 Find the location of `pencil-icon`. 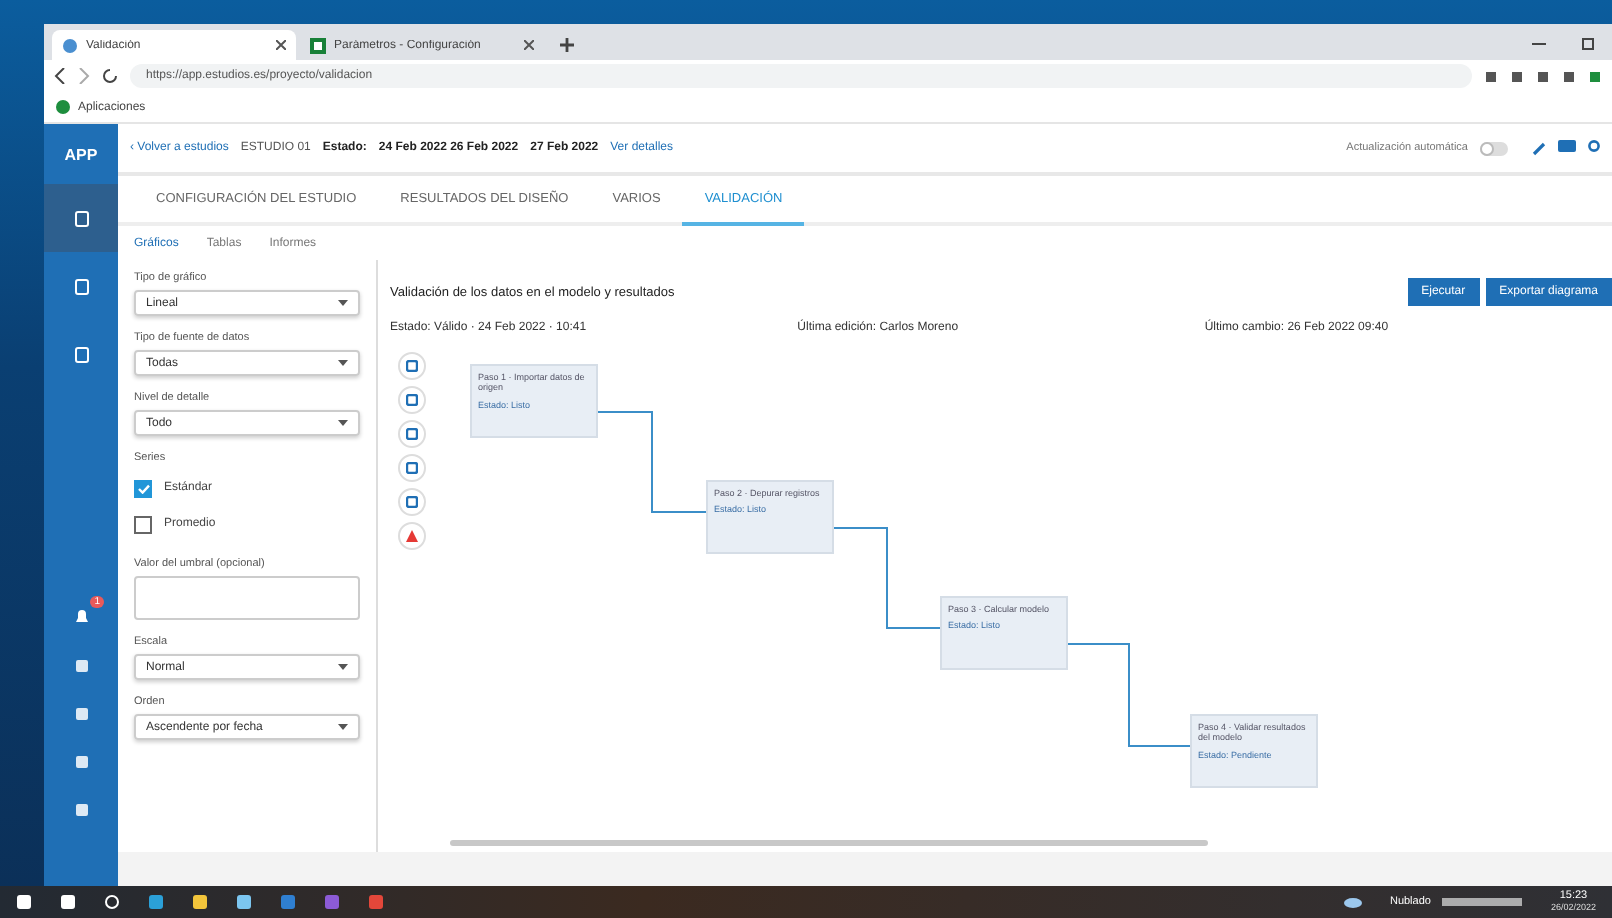

pencil-icon is located at coordinates (1539, 148).